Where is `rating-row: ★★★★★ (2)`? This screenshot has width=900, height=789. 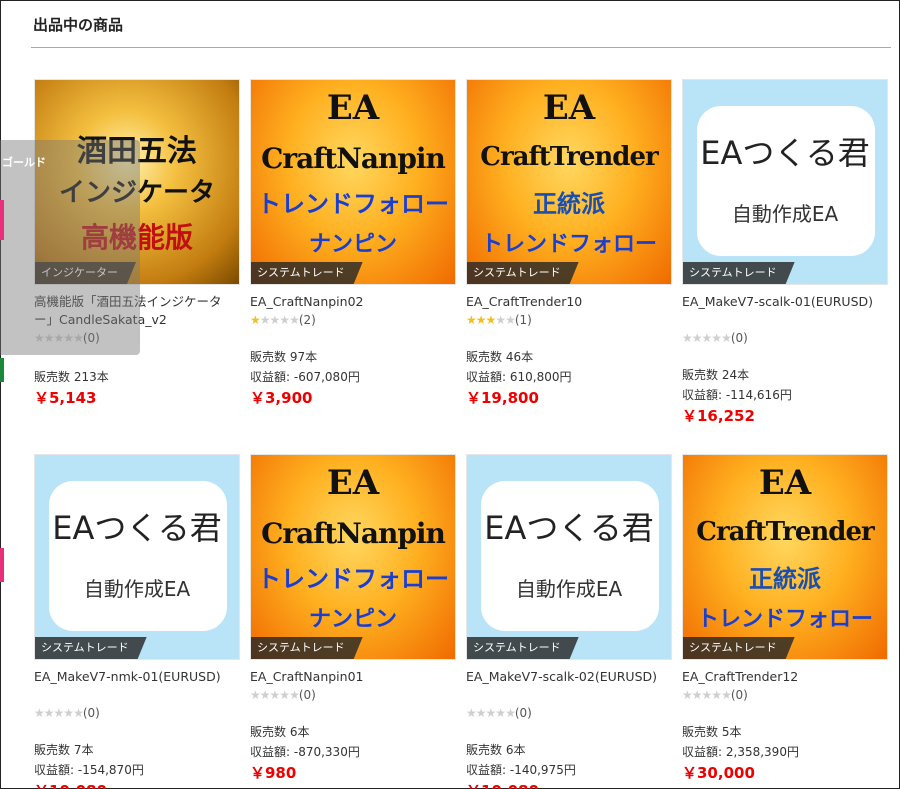 rating-row: ★★★★★ (2) is located at coordinates (353, 320).